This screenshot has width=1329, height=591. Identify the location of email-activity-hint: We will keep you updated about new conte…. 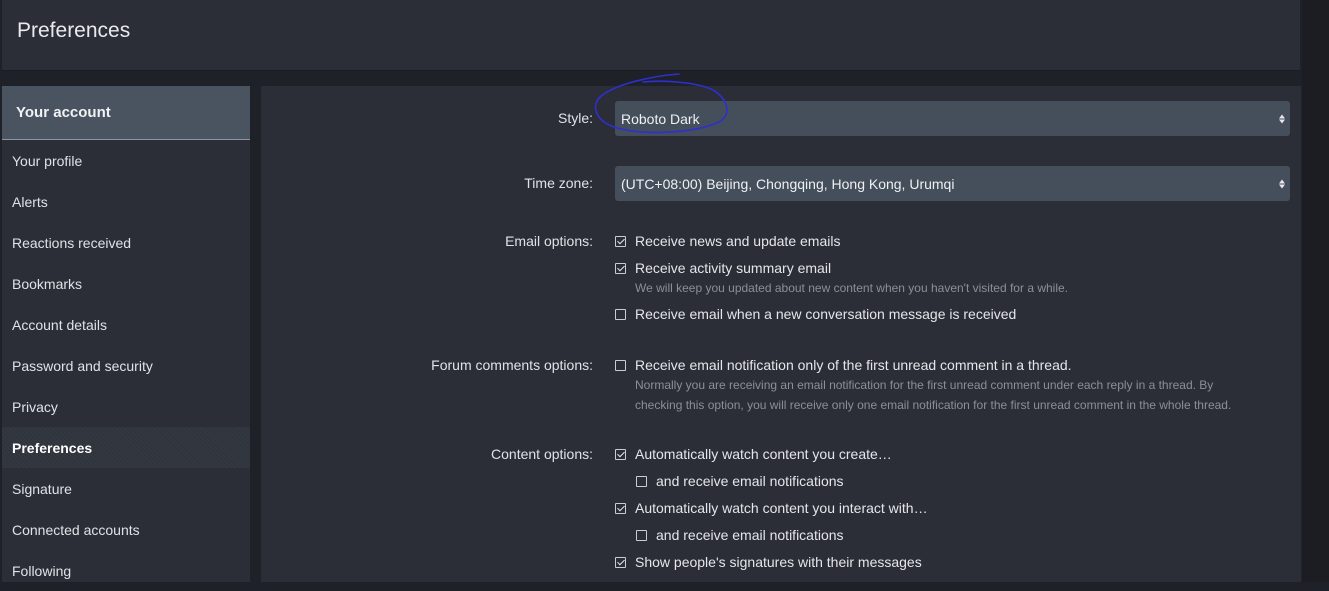
(852, 288).